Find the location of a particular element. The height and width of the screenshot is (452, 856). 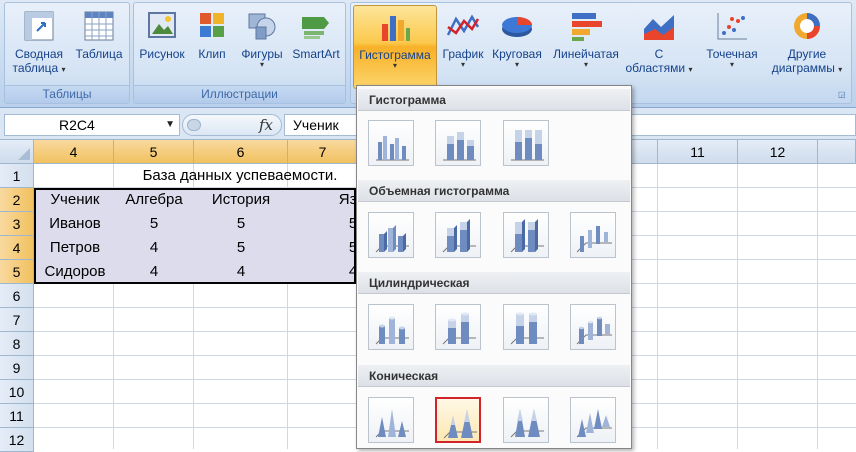

cylinder-clustered-tile is located at coordinates (391, 327).